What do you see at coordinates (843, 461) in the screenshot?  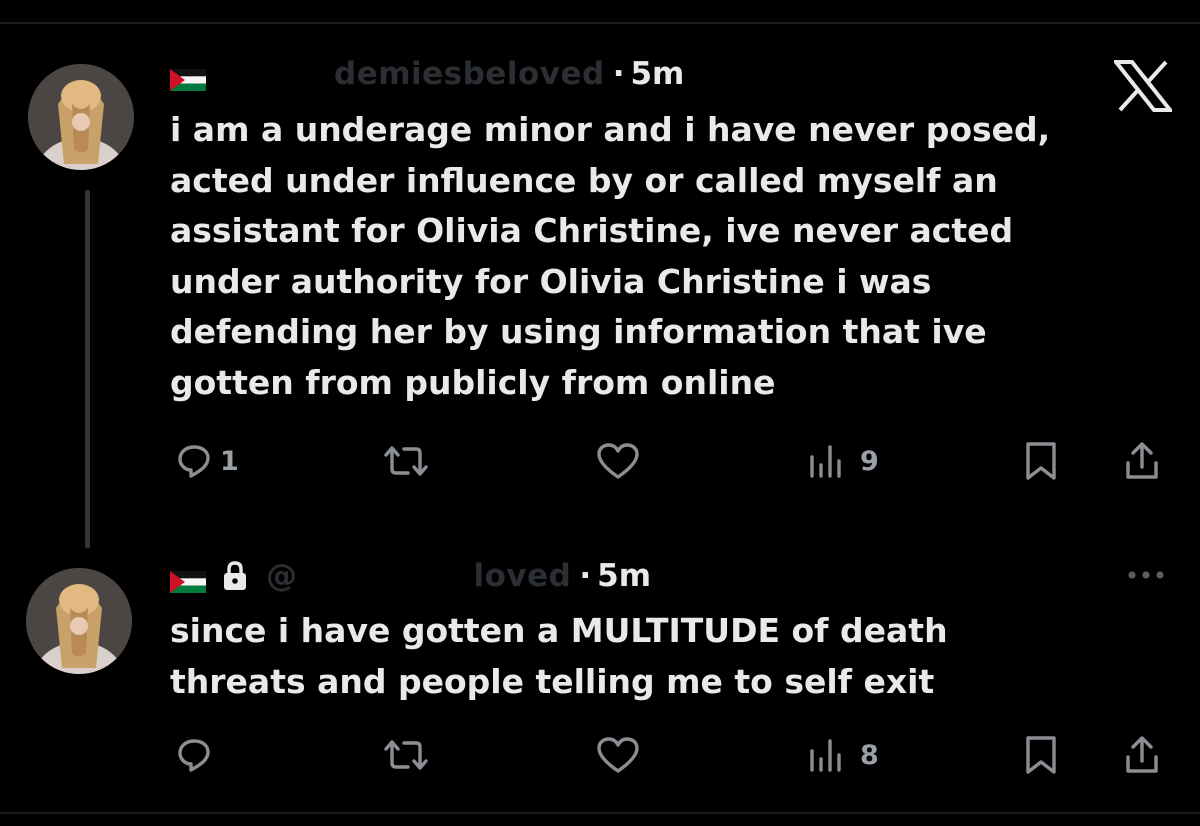 I see `views-button: 9` at bounding box center [843, 461].